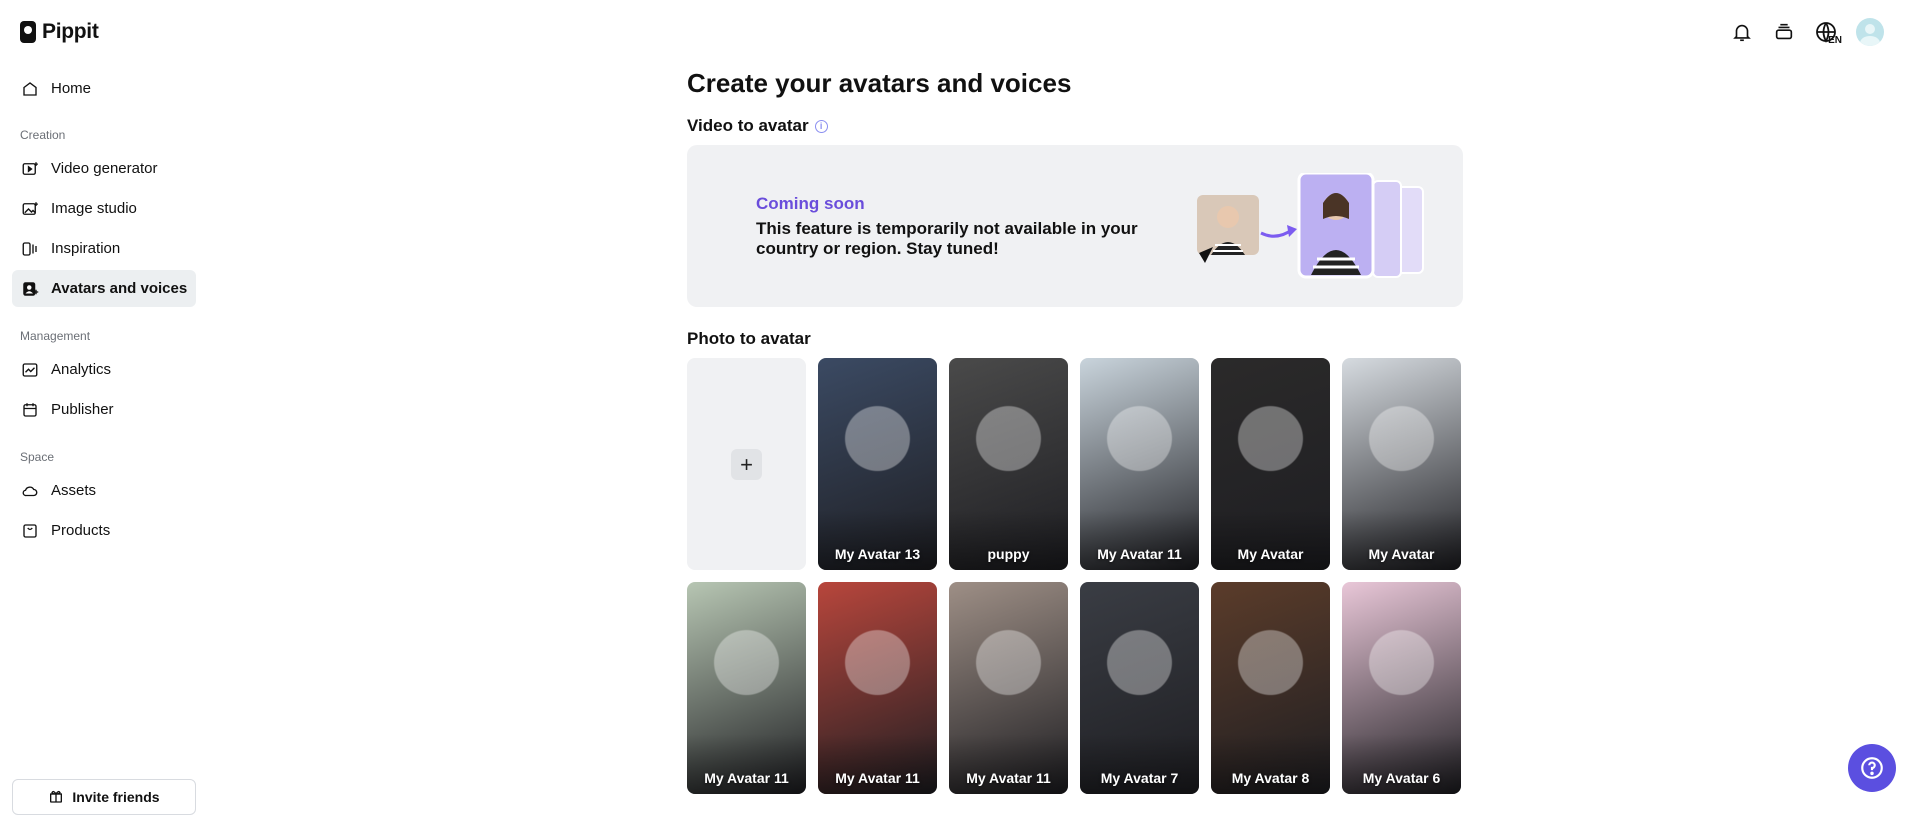  I want to click on section-space: Space, so click(37, 457).